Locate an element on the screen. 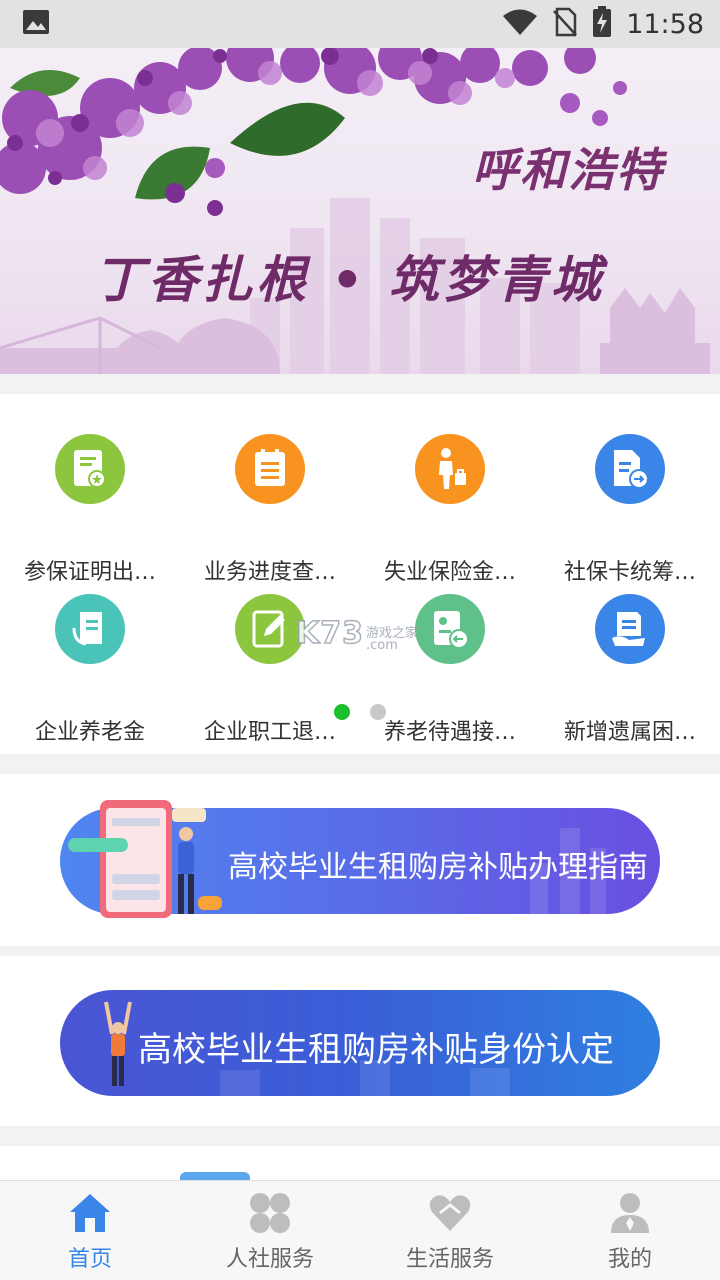 The width and height of the screenshot is (720, 1280). page-indicator is located at coordinates (360, 712).